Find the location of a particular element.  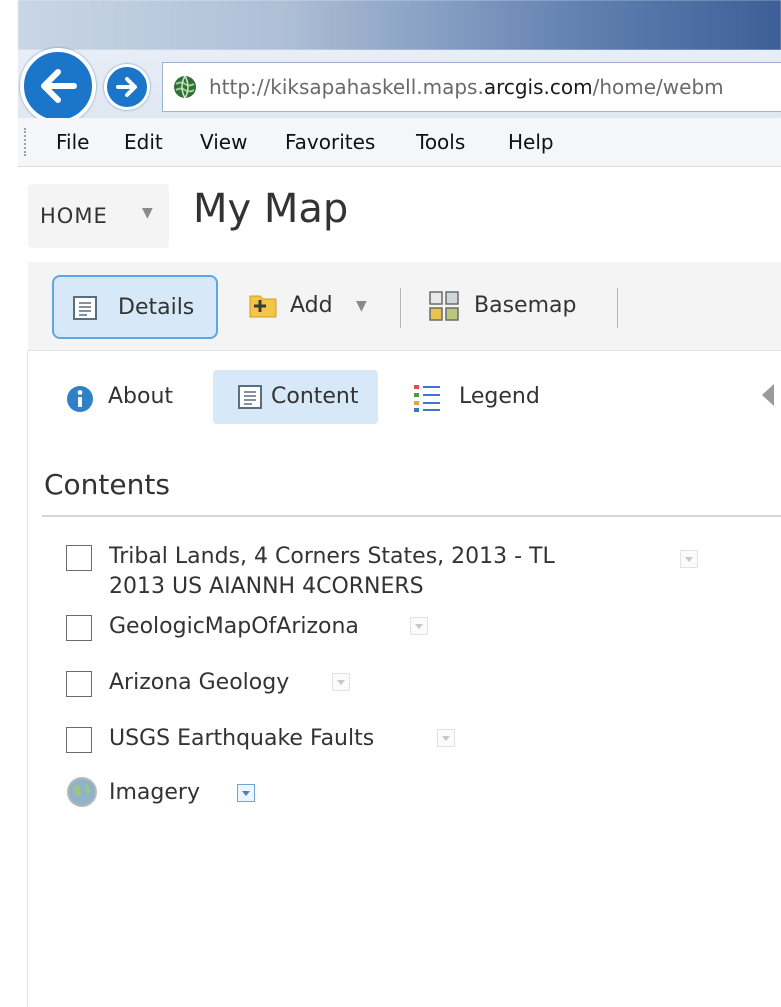

details-label: Details is located at coordinates (156, 307).